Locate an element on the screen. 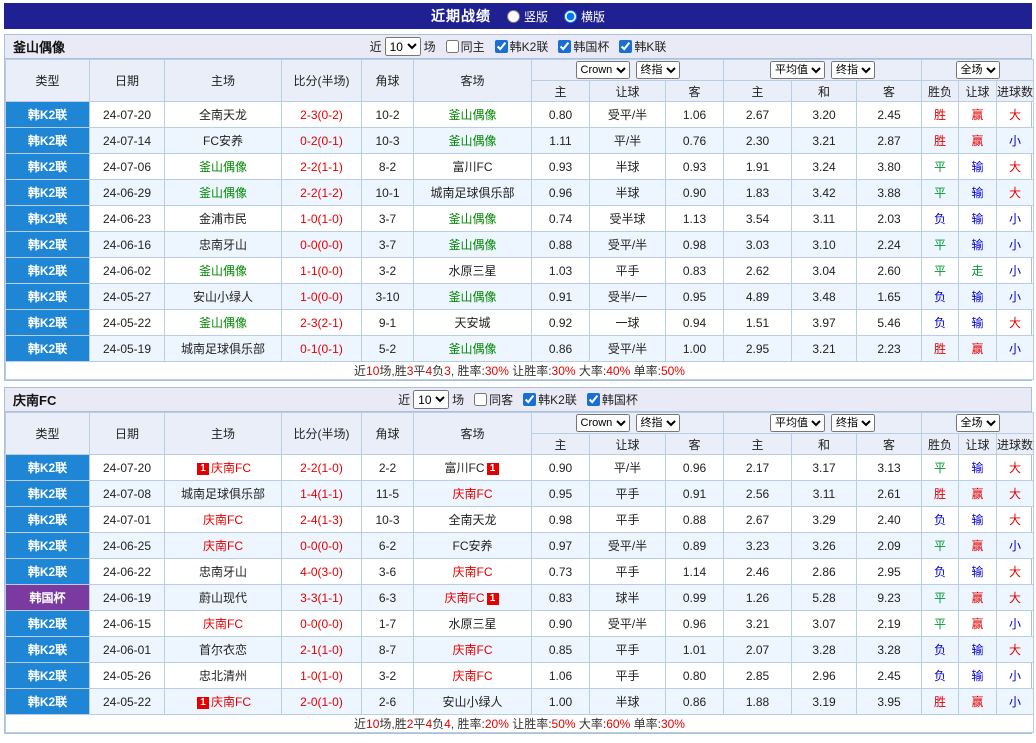  home-team-name: 忠北清州 is located at coordinates (223, 676).